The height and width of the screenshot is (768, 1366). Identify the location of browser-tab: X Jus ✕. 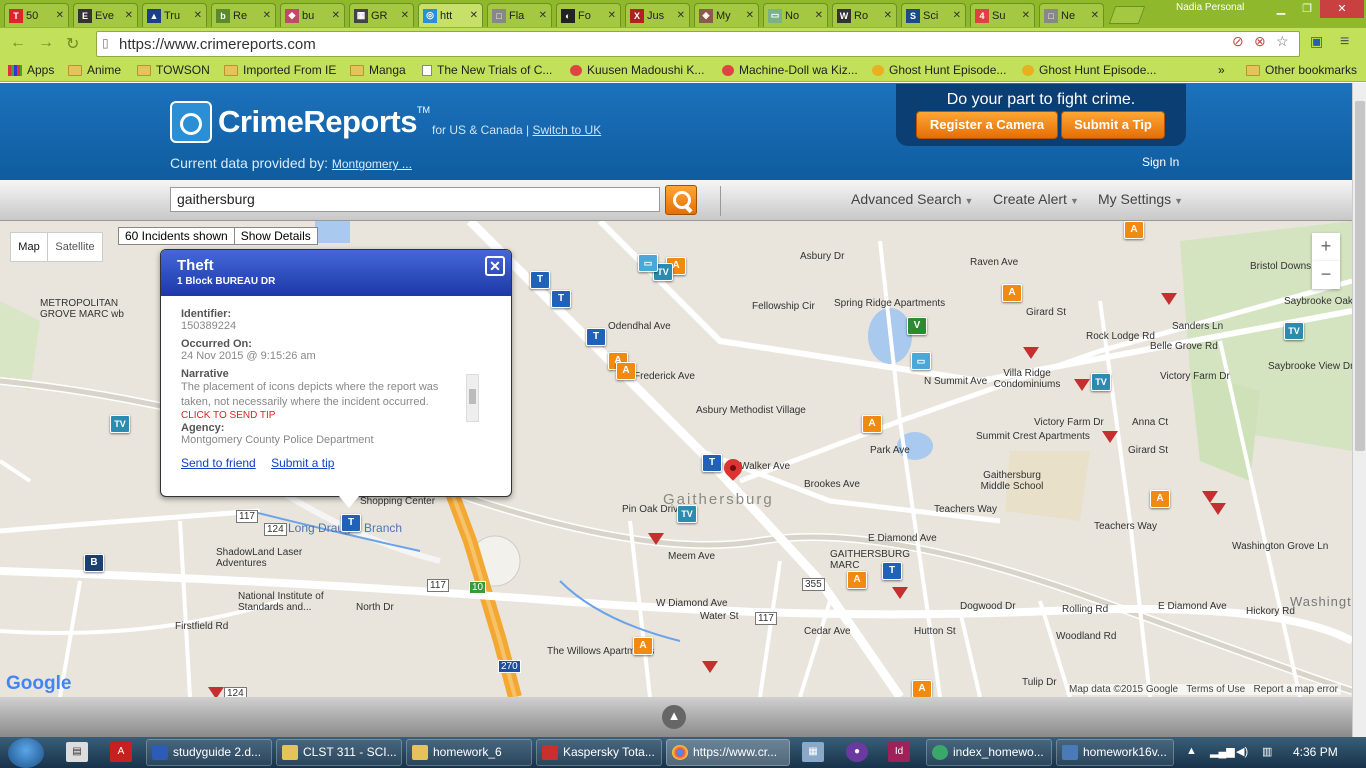
(657, 15).